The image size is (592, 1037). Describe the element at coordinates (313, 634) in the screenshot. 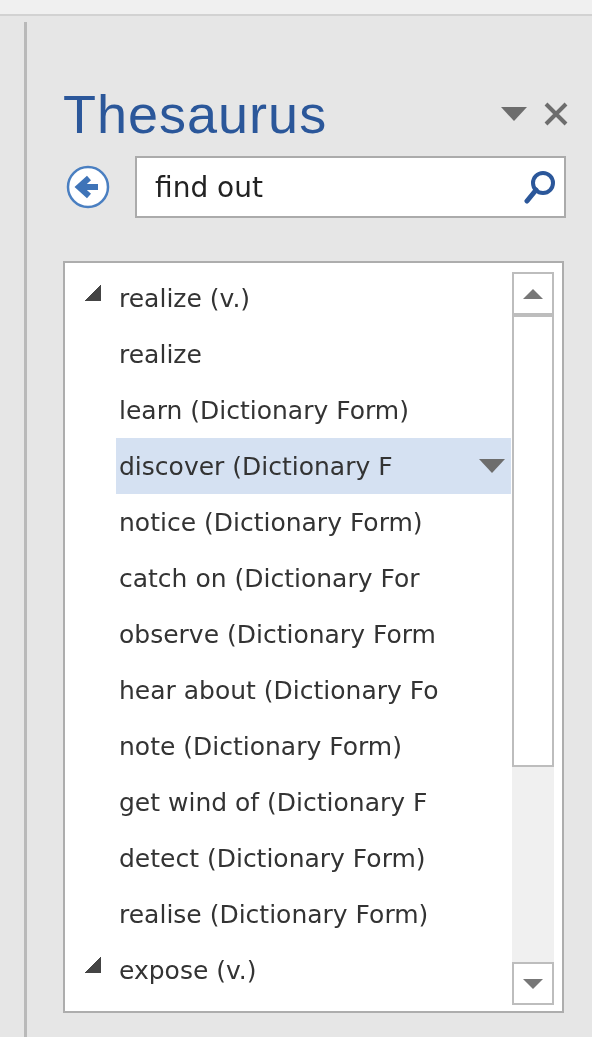

I see `synonym-item: observe (Dictionary Form` at that location.